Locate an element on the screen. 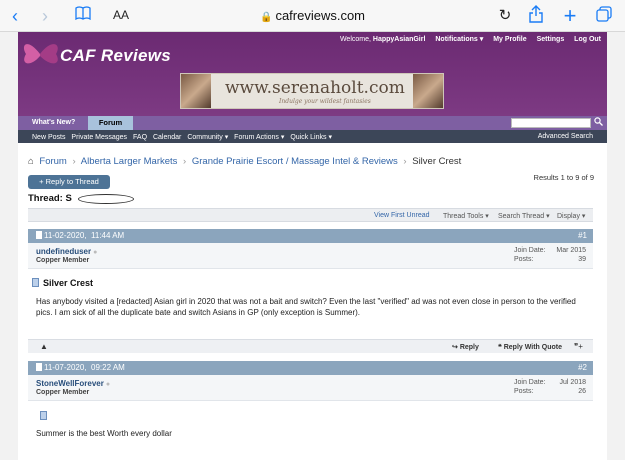 The height and width of the screenshot is (460, 625). post-date: 11-07-2020, is located at coordinates (65, 367).